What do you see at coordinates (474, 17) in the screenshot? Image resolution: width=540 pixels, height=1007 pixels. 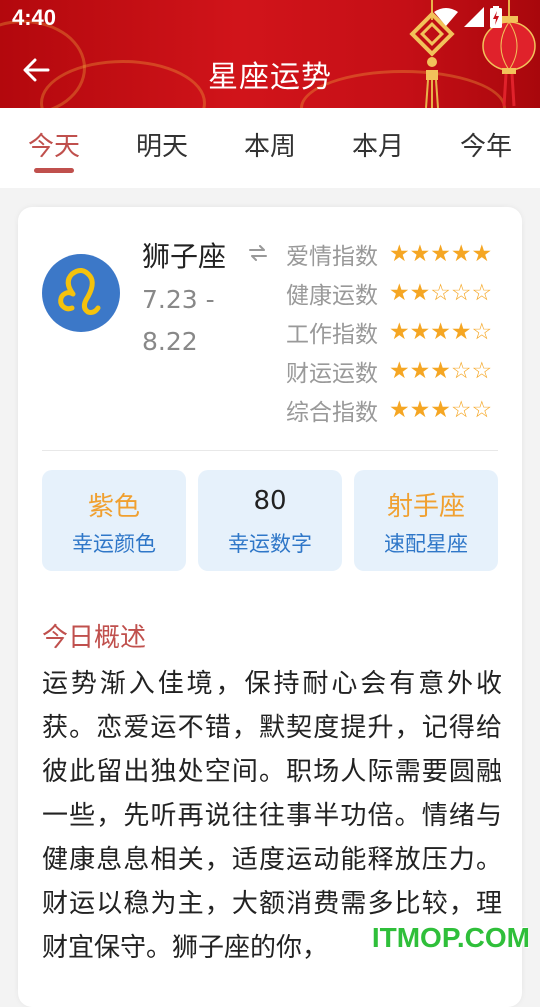 I see `signal-icon` at bounding box center [474, 17].